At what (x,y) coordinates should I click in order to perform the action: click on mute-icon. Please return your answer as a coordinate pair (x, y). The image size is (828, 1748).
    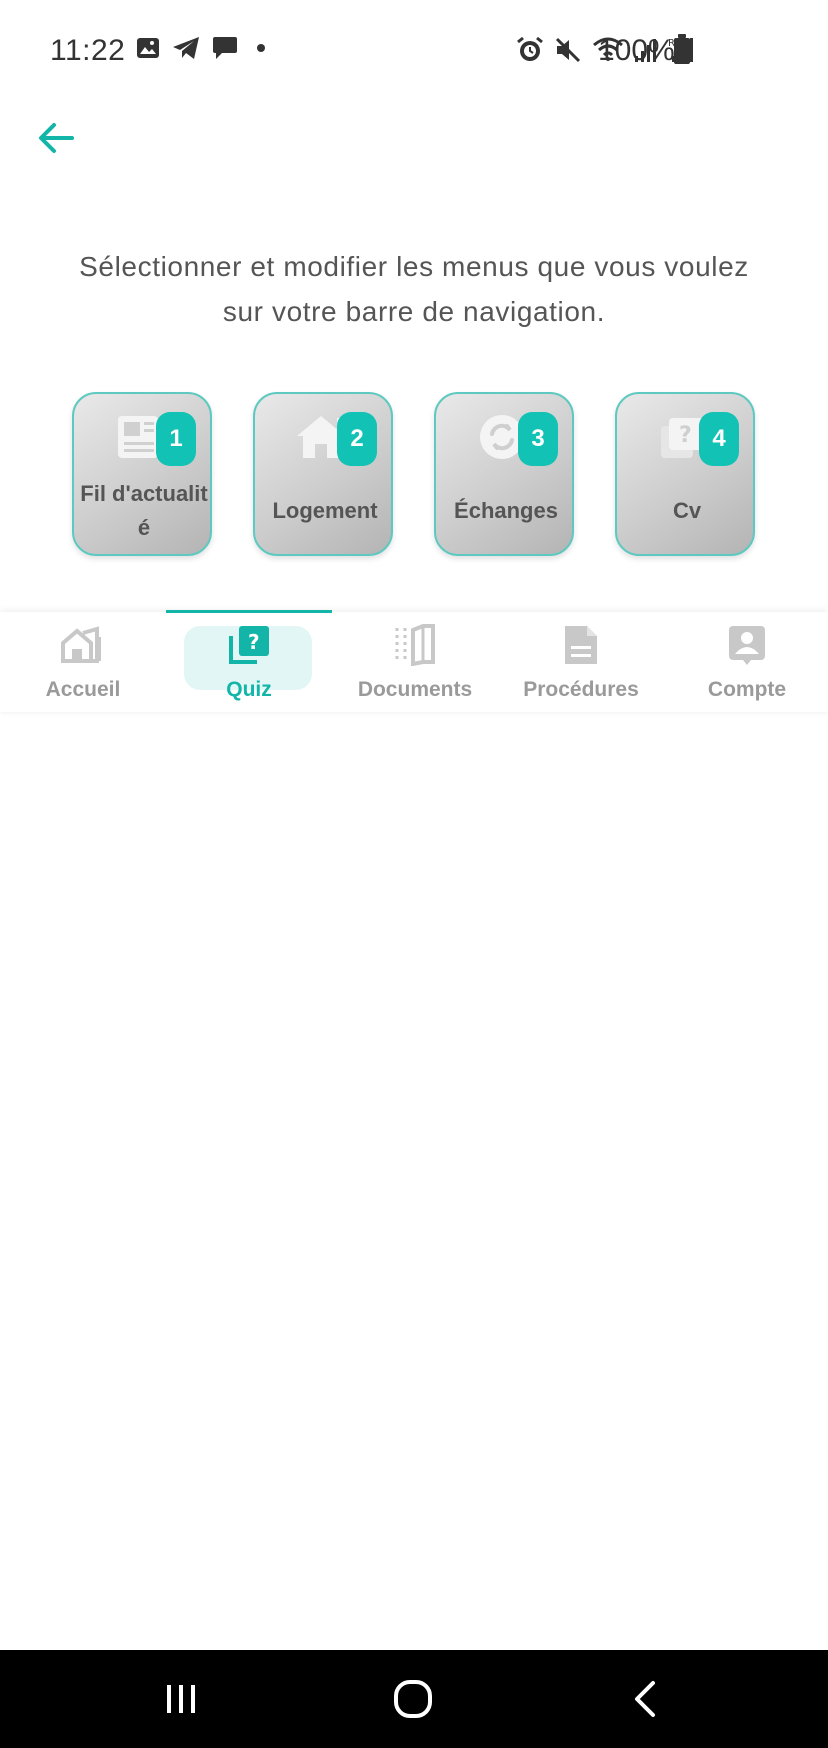
    Looking at the image, I should click on (568, 50).